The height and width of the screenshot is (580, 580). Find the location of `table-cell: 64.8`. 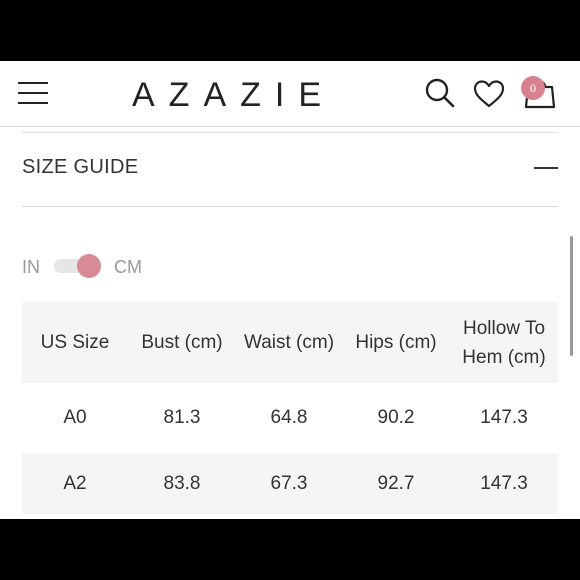

table-cell: 64.8 is located at coordinates (289, 417).